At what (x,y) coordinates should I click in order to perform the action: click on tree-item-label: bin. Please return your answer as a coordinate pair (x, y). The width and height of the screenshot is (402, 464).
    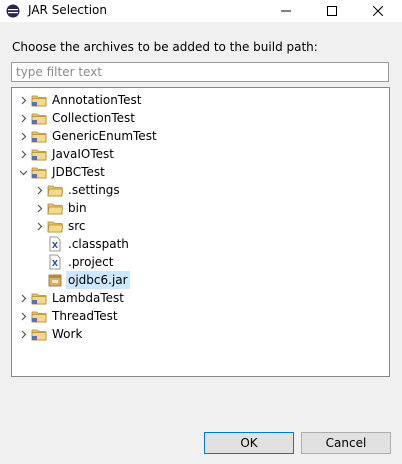
    Looking at the image, I should click on (77, 208).